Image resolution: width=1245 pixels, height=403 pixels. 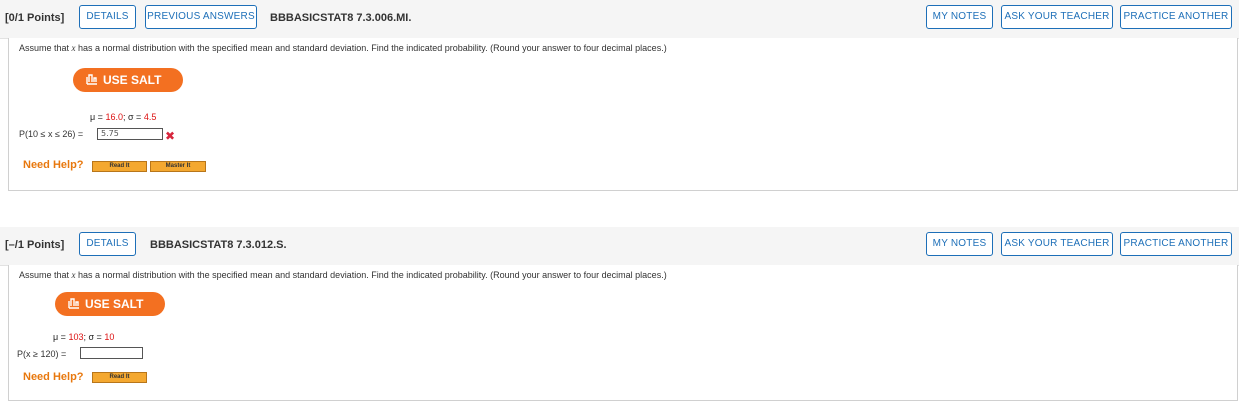 What do you see at coordinates (341, 18) in the screenshot?
I see `question-id: BBBASICSTAT8 7.3.006.MI.` at bounding box center [341, 18].